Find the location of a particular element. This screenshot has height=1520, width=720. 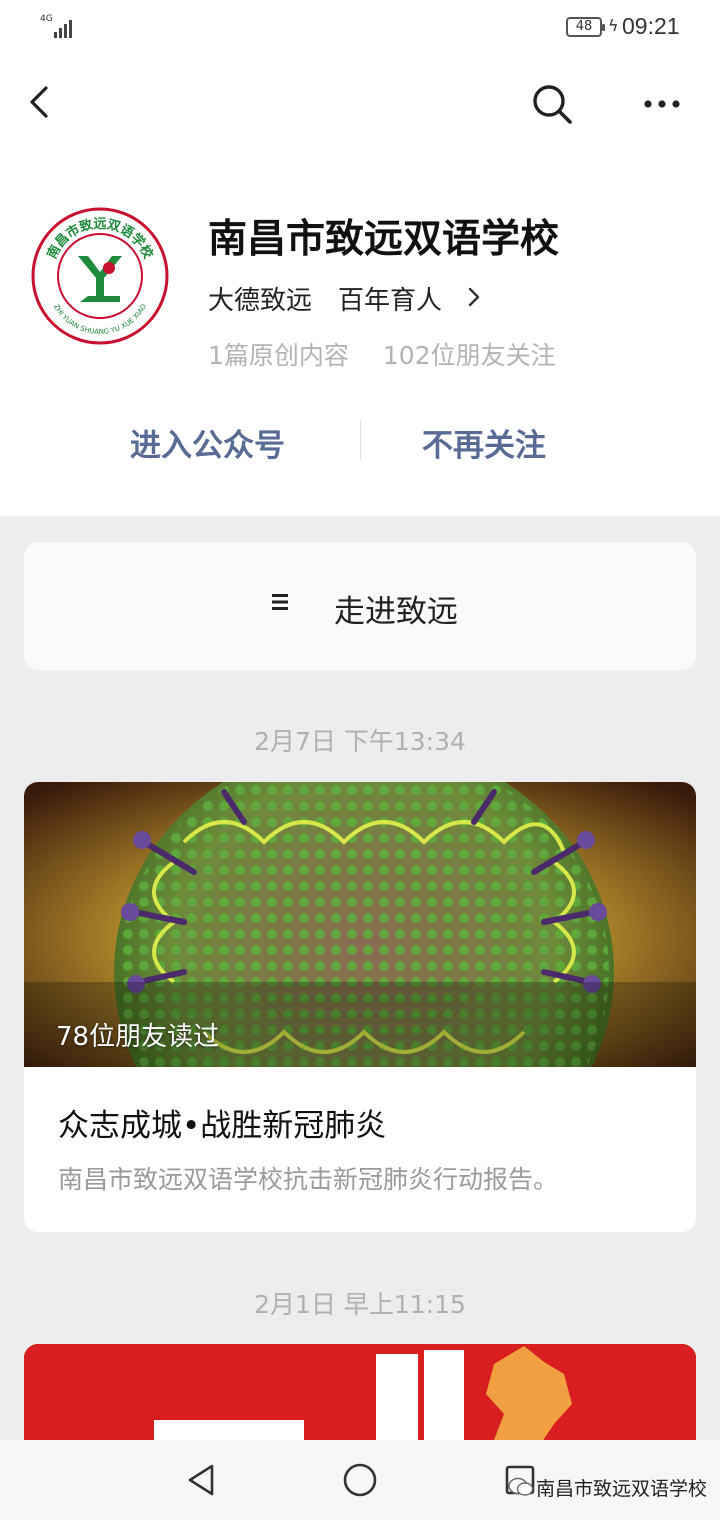

battery-icon: 48 is located at coordinates (585, 27).